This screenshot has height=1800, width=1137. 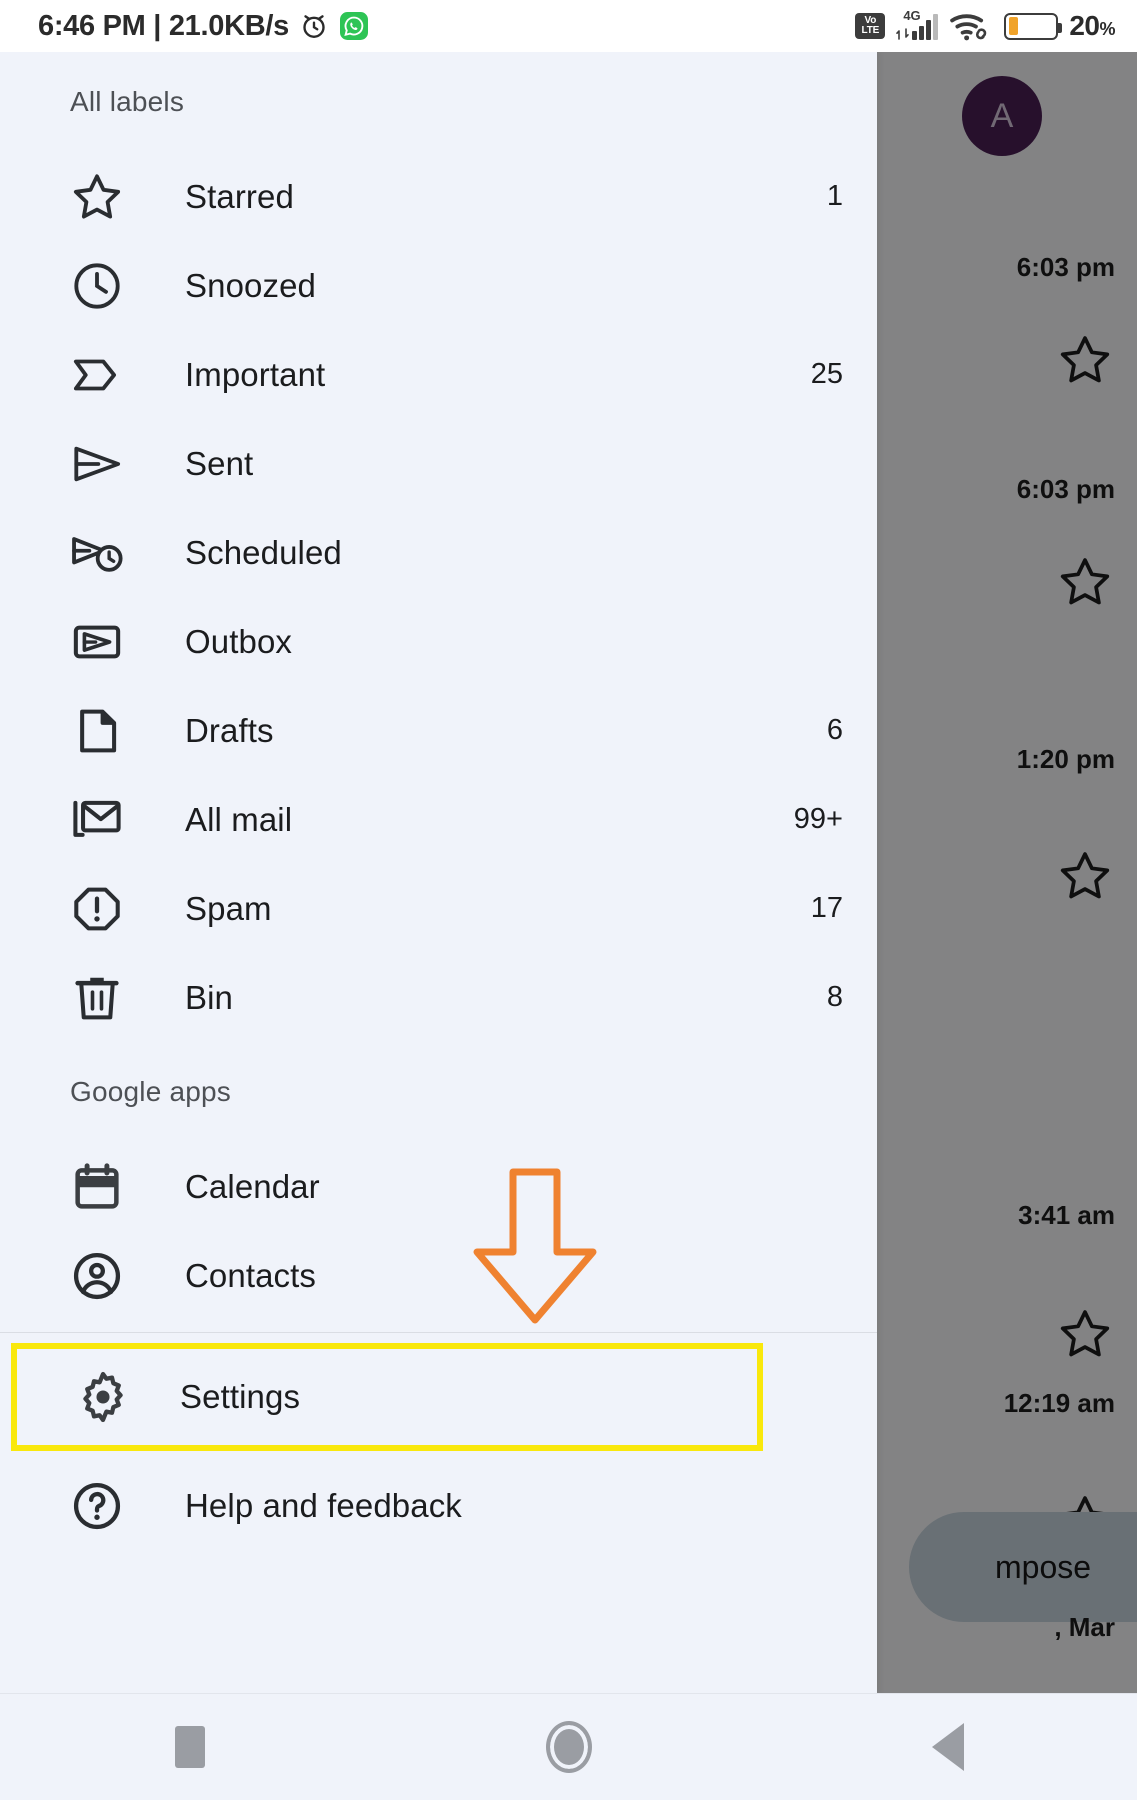 I want to click on drawer-item-drafts: Drafts 6, so click(x=438, y=730).